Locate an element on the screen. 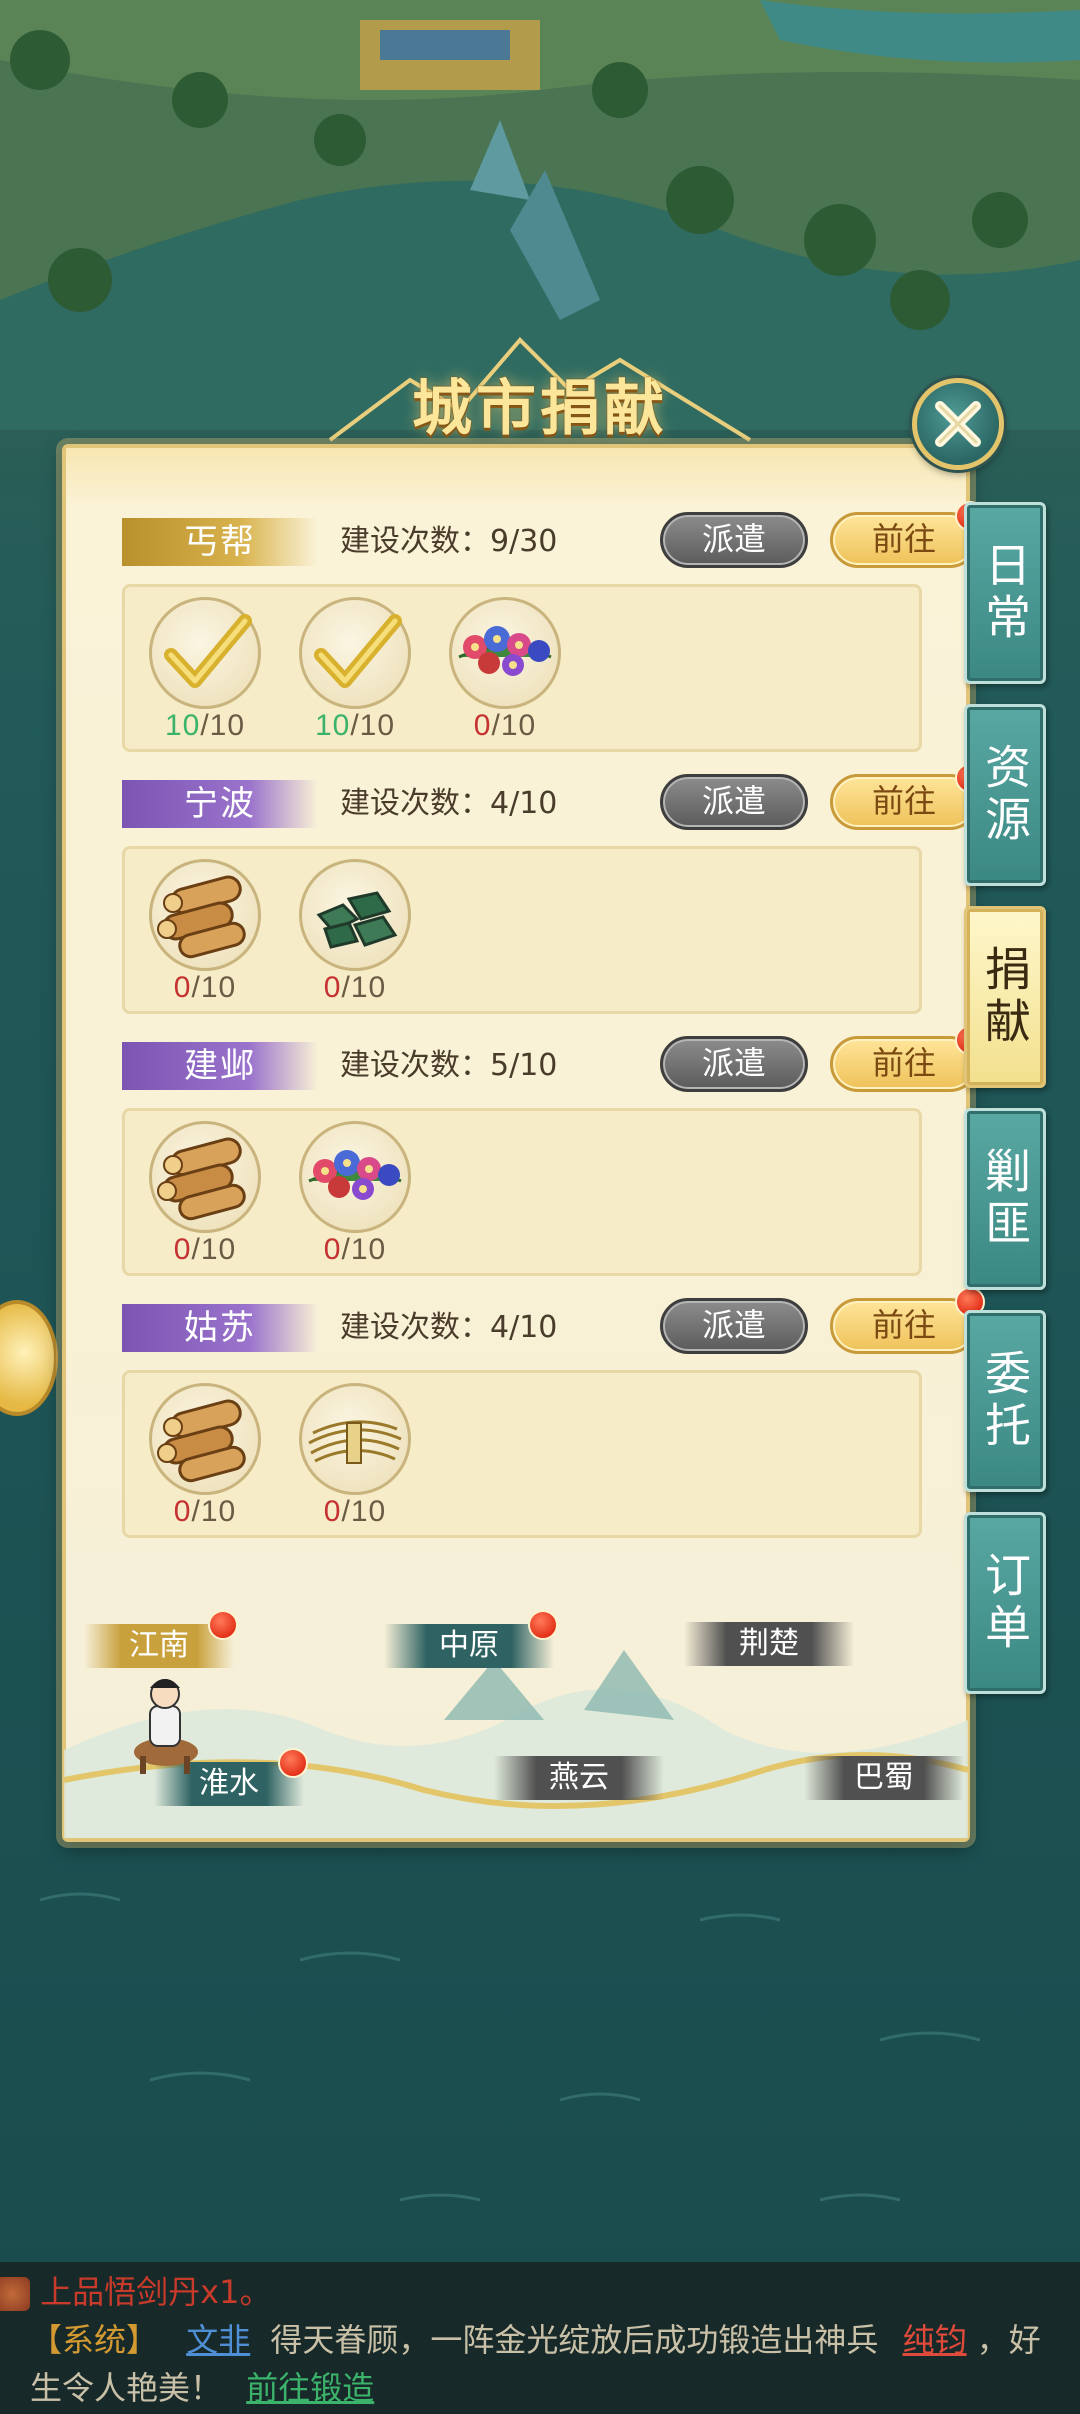 Image resolution: width=1080 pixels, height=2414 pixels. wheat-bundle-icon is located at coordinates (355, 1439).